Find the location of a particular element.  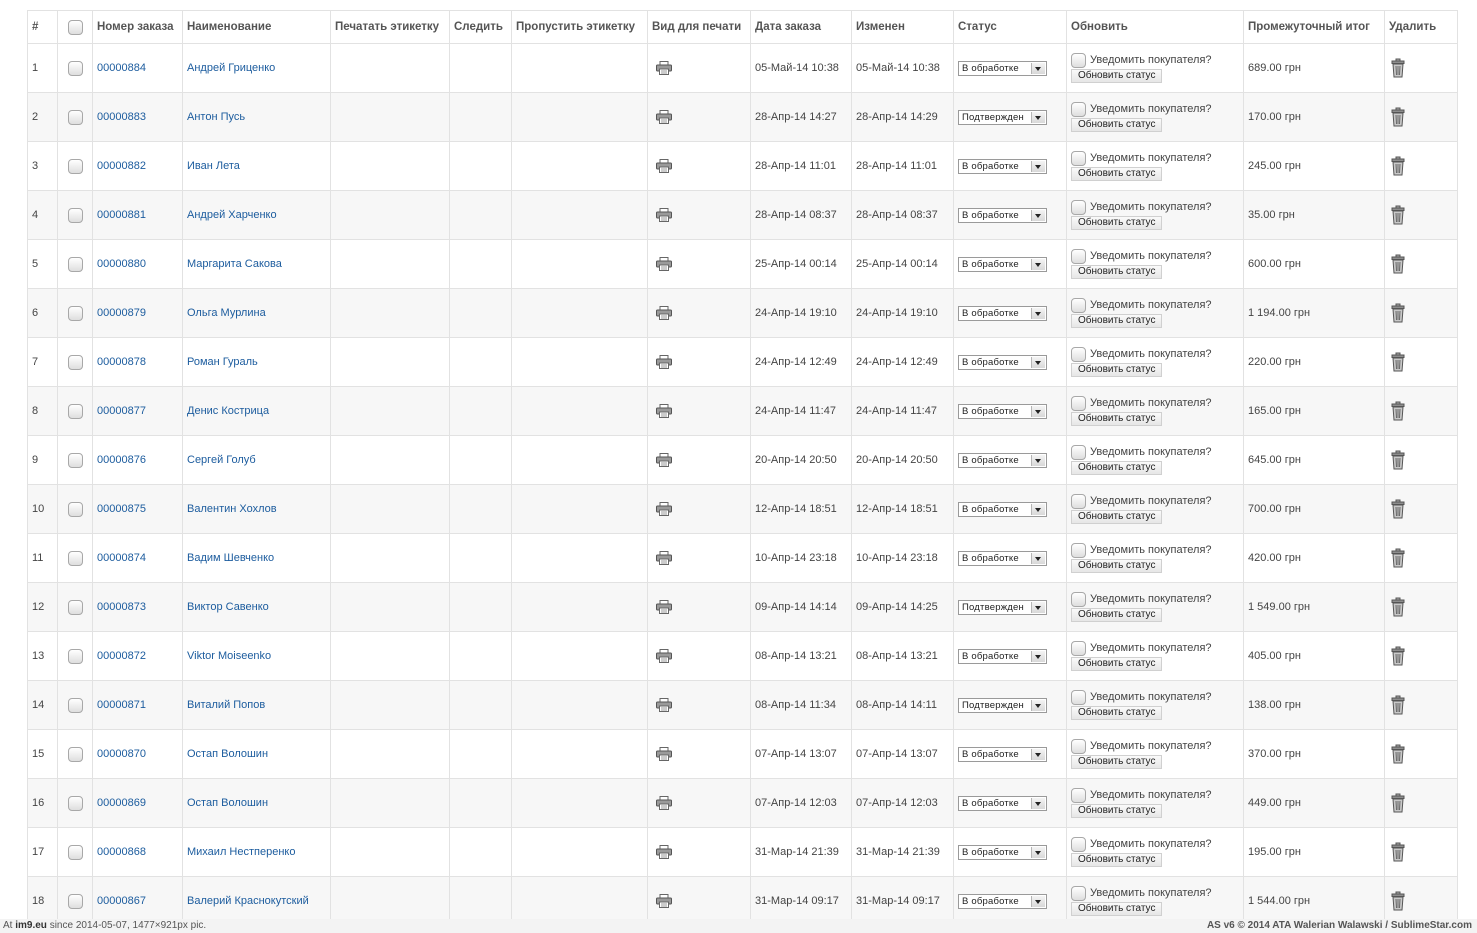

customer-name-link: Маргарита Сакова is located at coordinates (234, 264).